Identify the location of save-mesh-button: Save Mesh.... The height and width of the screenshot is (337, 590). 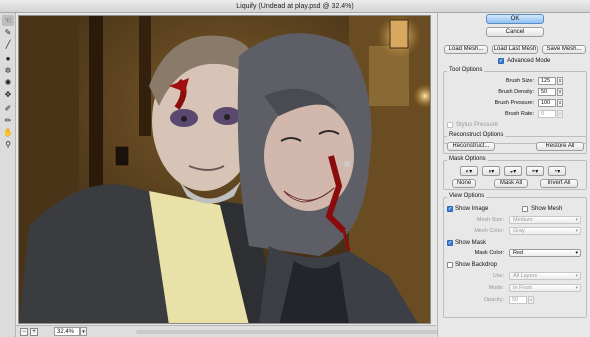
(564, 49).